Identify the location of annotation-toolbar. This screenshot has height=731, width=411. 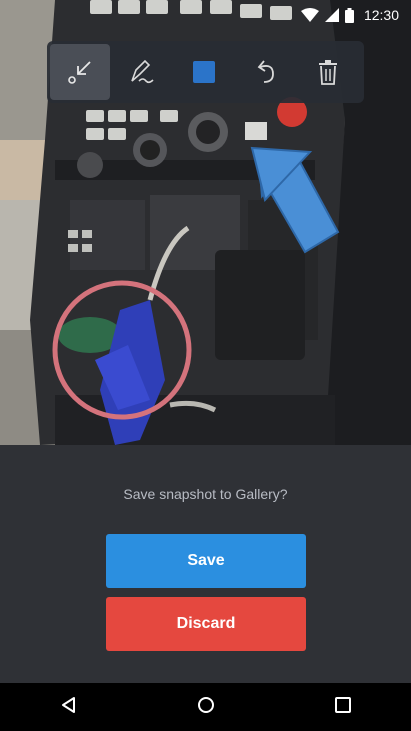
(205, 72).